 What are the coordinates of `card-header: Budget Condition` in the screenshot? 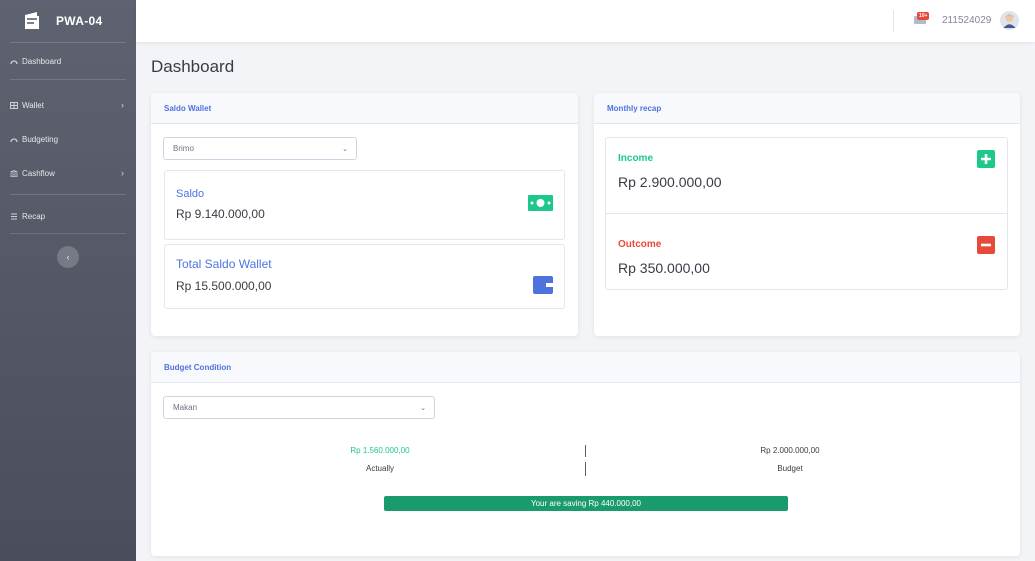 It's located at (585, 367).